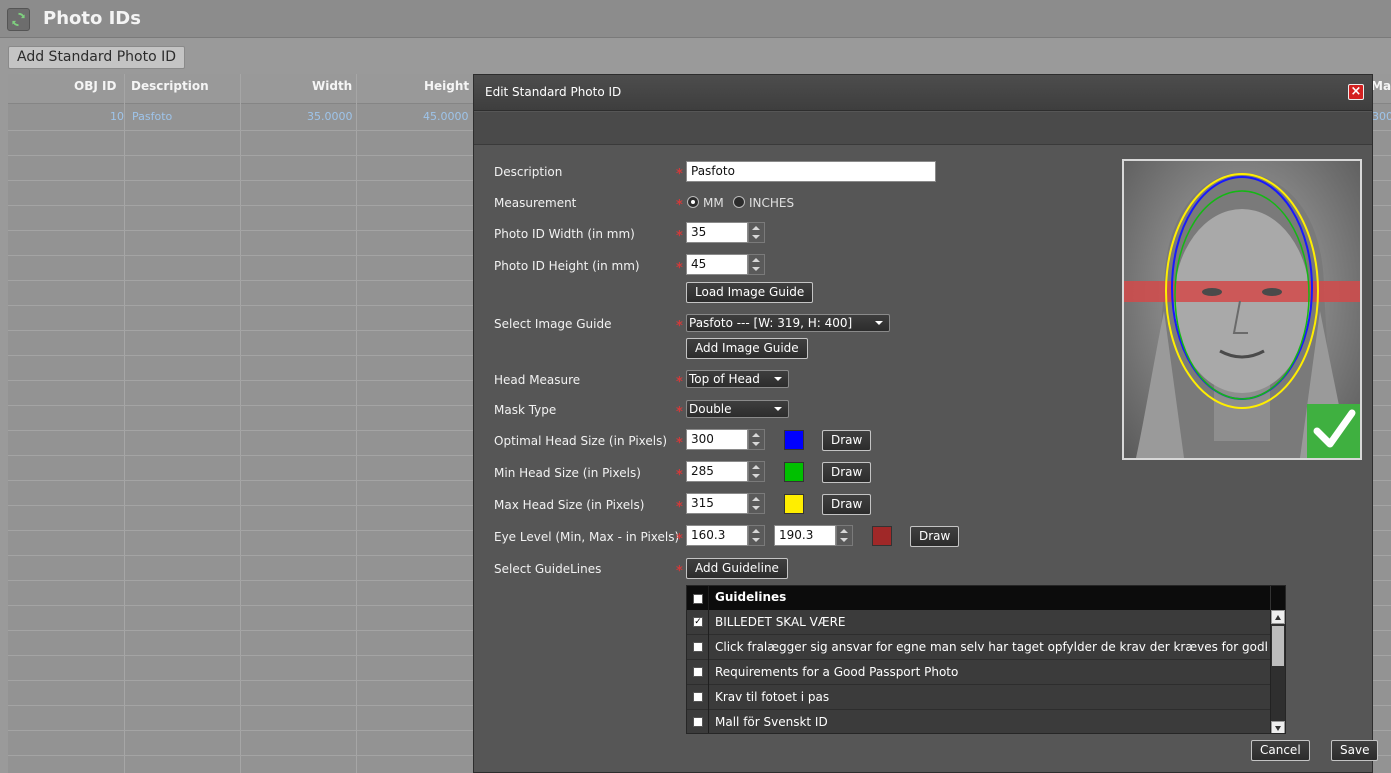  Describe the element at coordinates (548, 569) in the screenshot. I see `guidelines-label: Select GuideLines` at that location.